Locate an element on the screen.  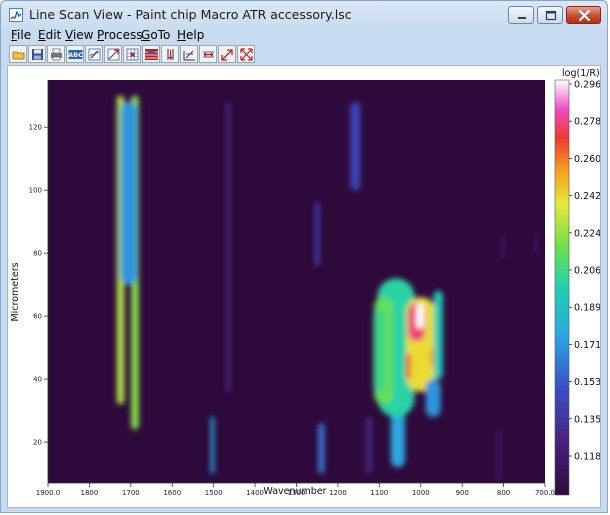
colorbar-tick-label: 0.260 is located at coordinates (587, 159).